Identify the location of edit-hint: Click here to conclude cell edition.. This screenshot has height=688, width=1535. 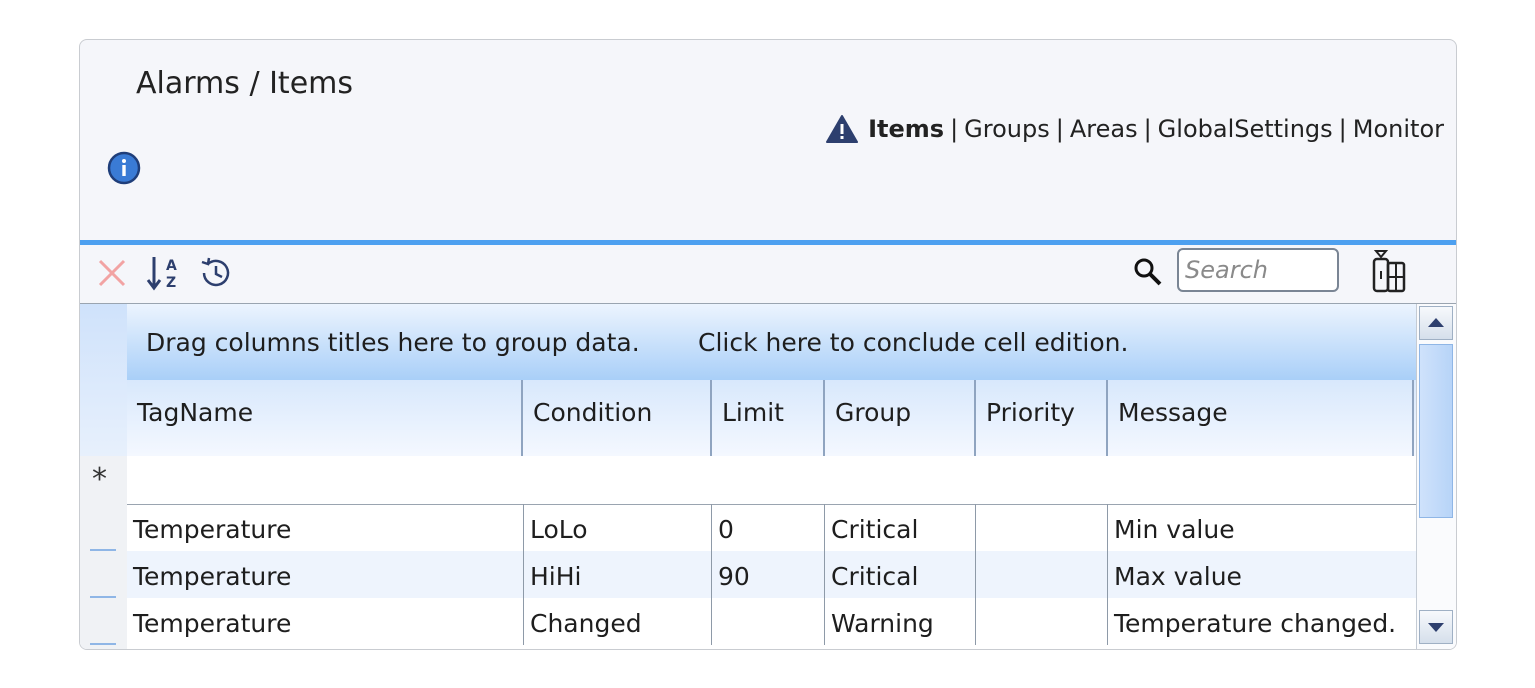
(913, 342).